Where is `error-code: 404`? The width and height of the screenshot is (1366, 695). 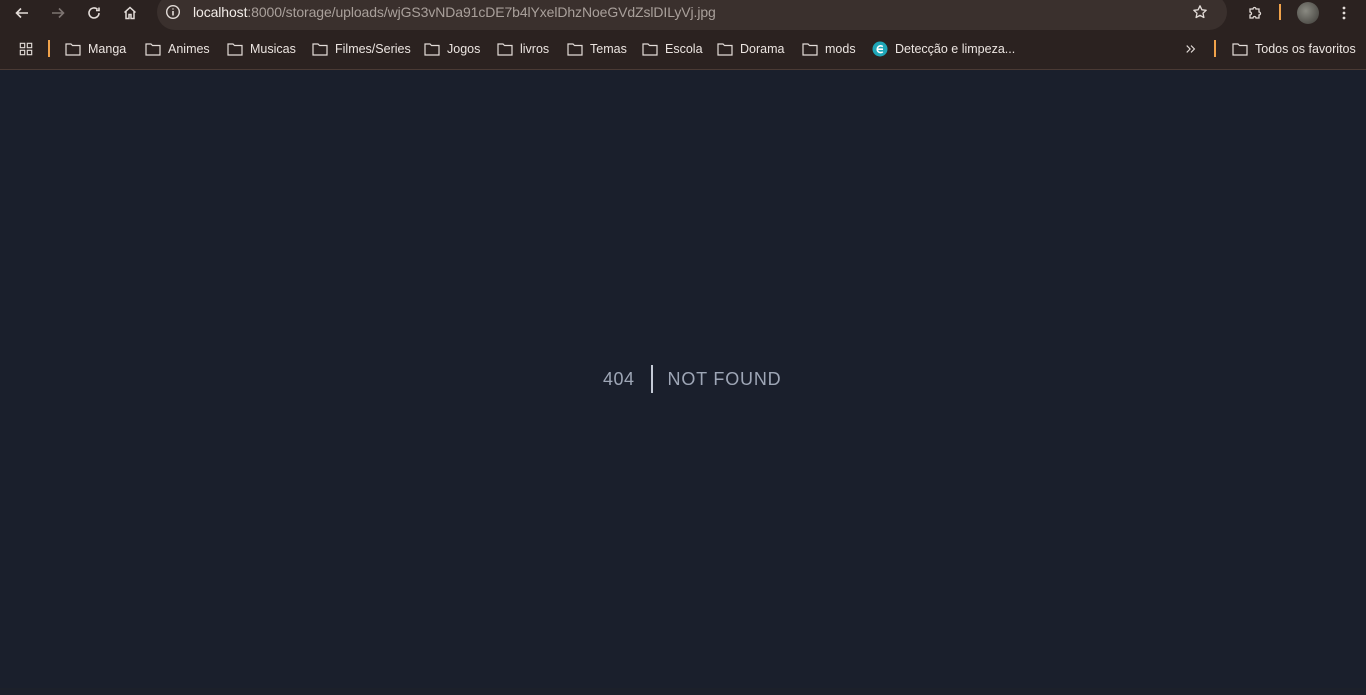
error-code: 404 is located at coordinates (619, 378).